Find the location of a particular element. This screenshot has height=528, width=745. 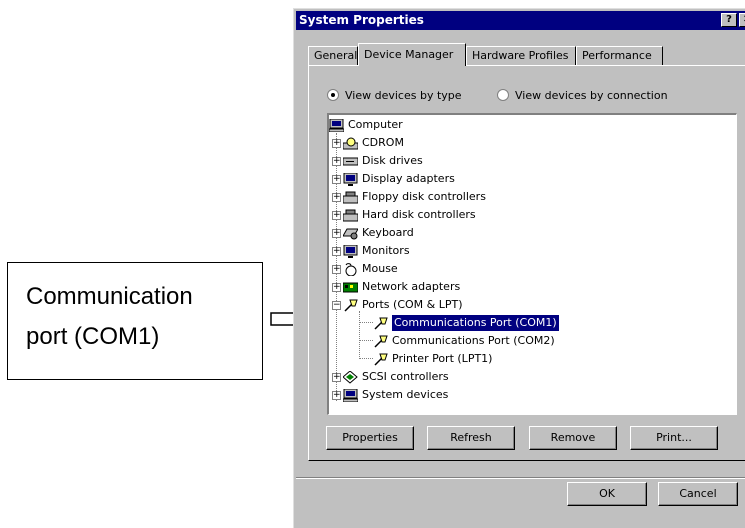

view-by-type-option: View devices by type is located at coordinates (394, 95).